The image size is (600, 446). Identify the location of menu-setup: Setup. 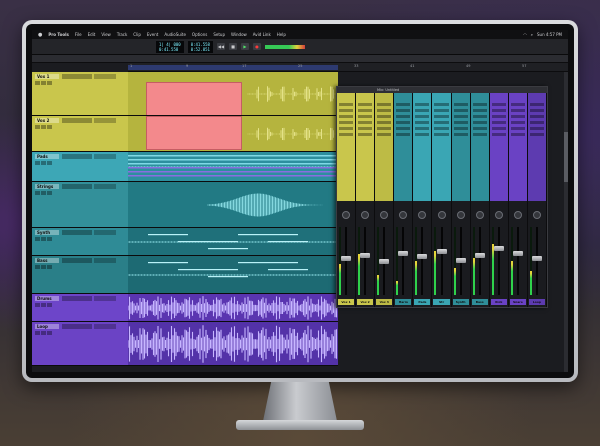
(219, 34).